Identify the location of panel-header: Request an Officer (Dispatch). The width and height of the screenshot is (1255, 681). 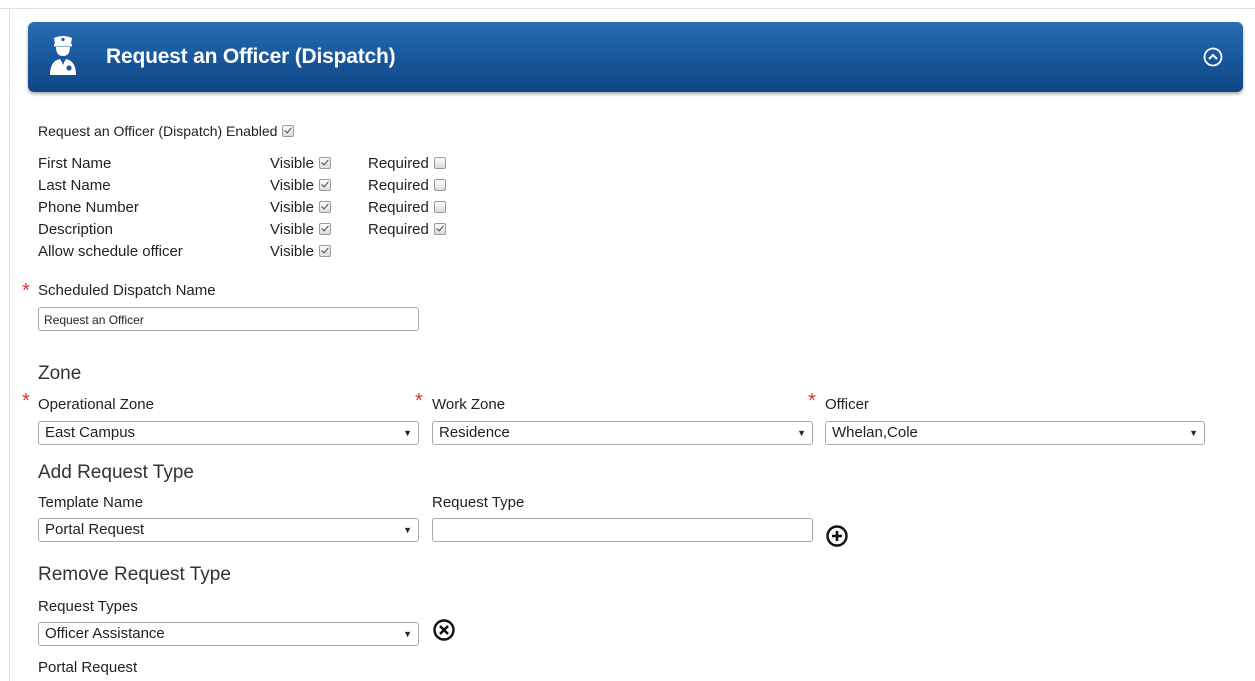
(635, 57).